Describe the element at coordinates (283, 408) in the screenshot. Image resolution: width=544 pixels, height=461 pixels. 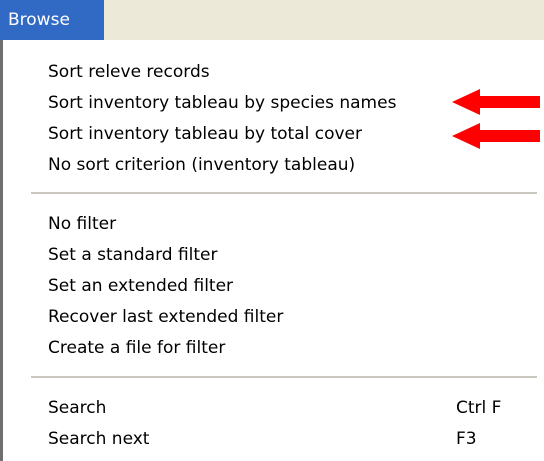
I see `menu-item-search: Search Ctrl F` at that location.